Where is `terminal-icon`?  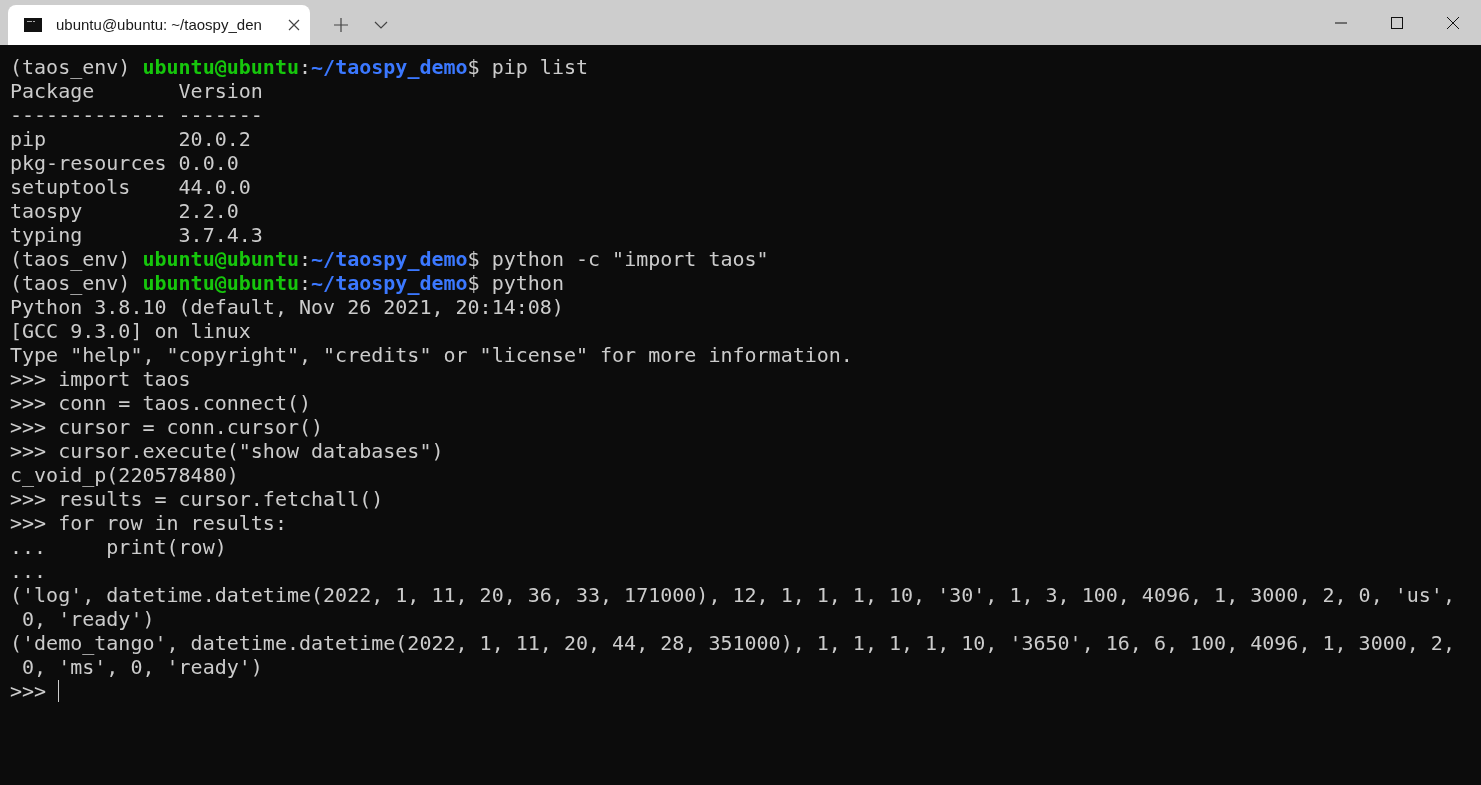
terminal-icon is located at coordinates (33, 25).